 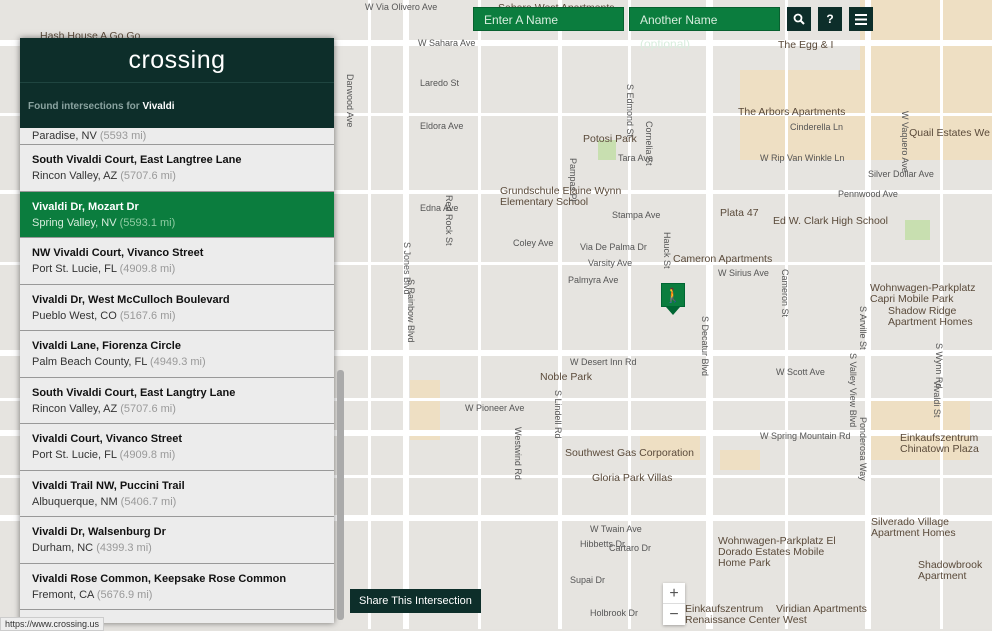 What do you see at coordinates (863, 449) in the screenshot?
I see `map-street-label: Ponderosa Way` at bounding box center [863, 449].